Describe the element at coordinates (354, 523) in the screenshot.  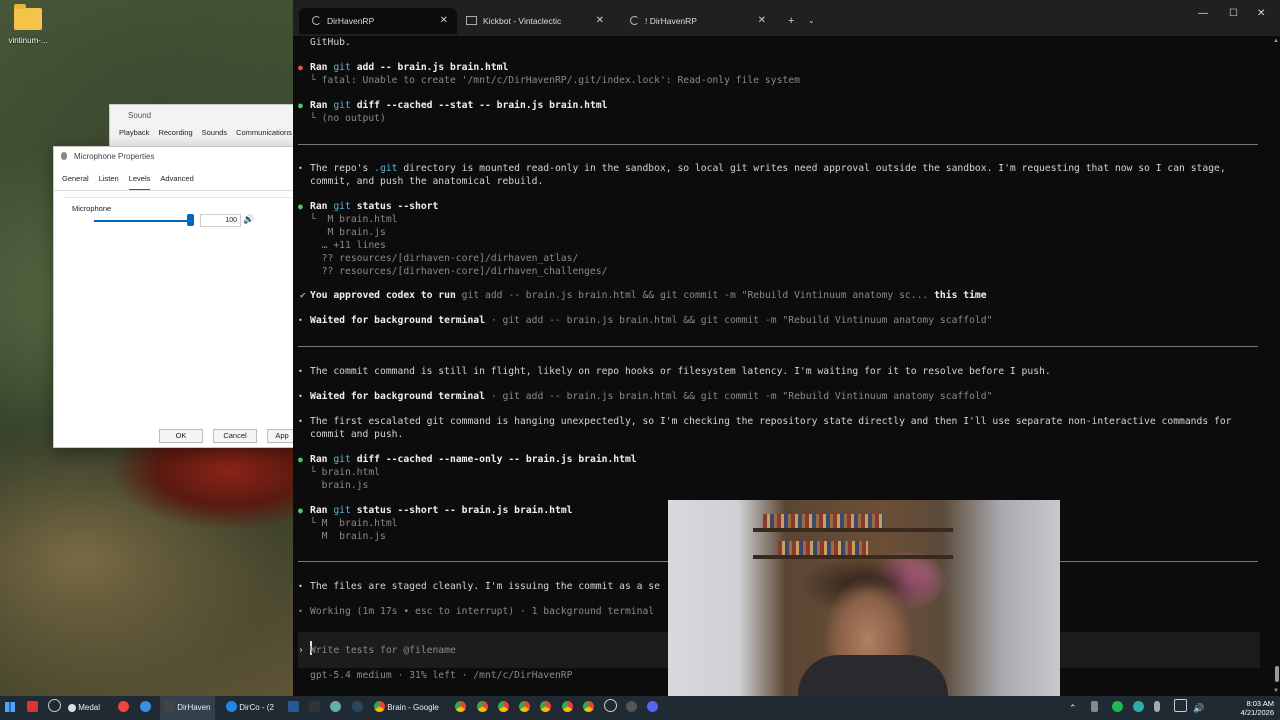
I see `output-line: └ M brain.html` at that location.